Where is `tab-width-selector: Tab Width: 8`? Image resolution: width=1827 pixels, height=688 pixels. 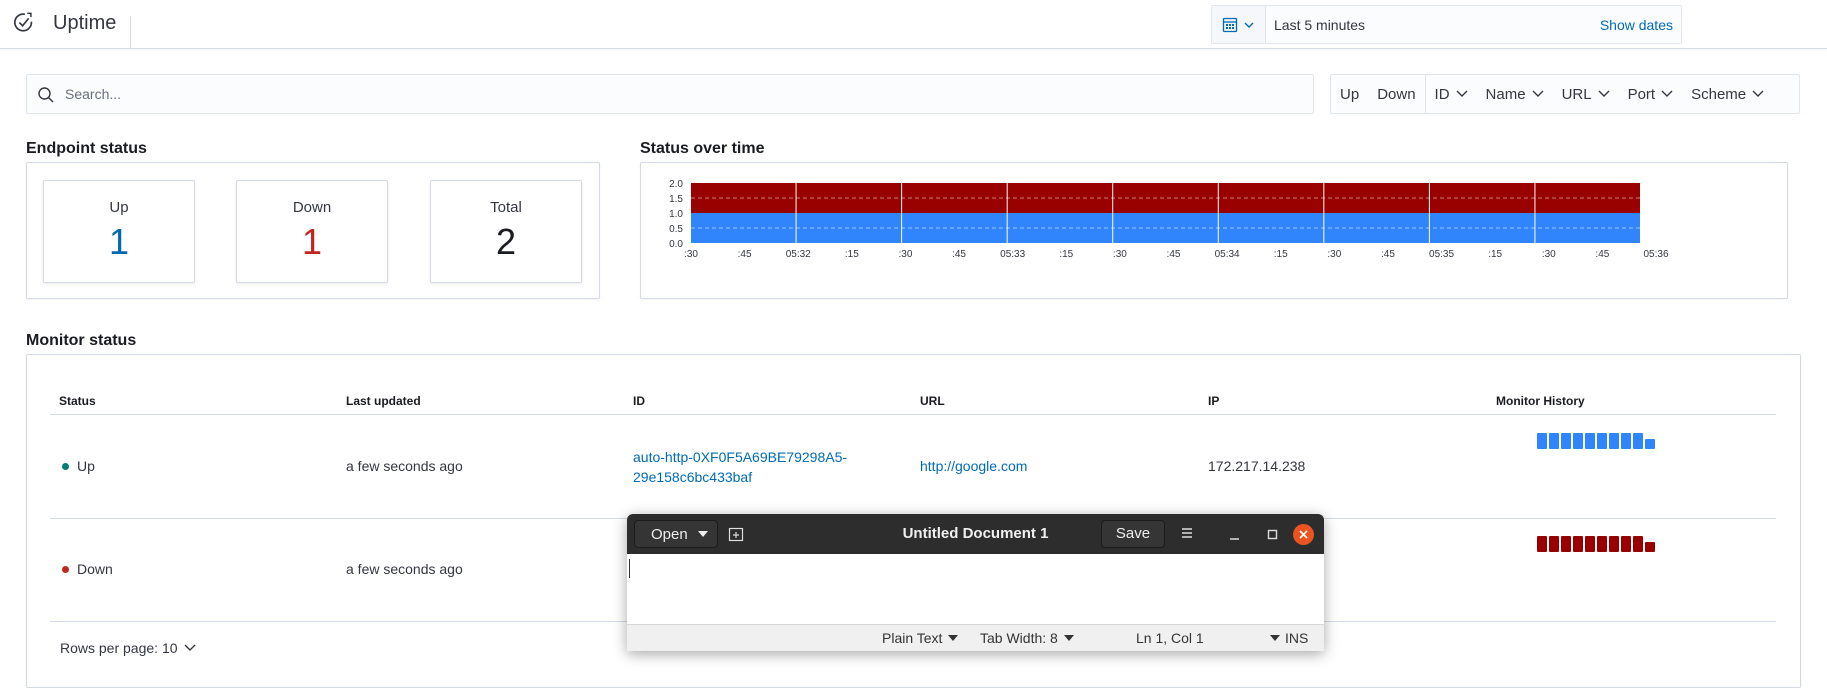 tab-width-selector: Tab Width: 8 is located at coordinates (1027, 638).